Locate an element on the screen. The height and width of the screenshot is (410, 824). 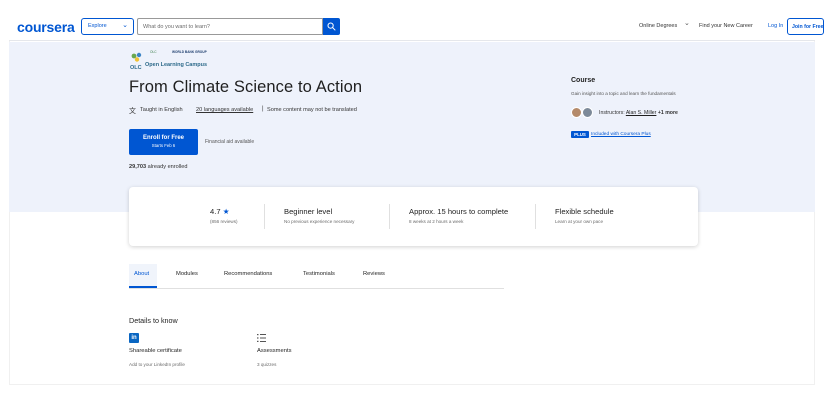
explore-label: Explore is located at coordinates (97, 26).